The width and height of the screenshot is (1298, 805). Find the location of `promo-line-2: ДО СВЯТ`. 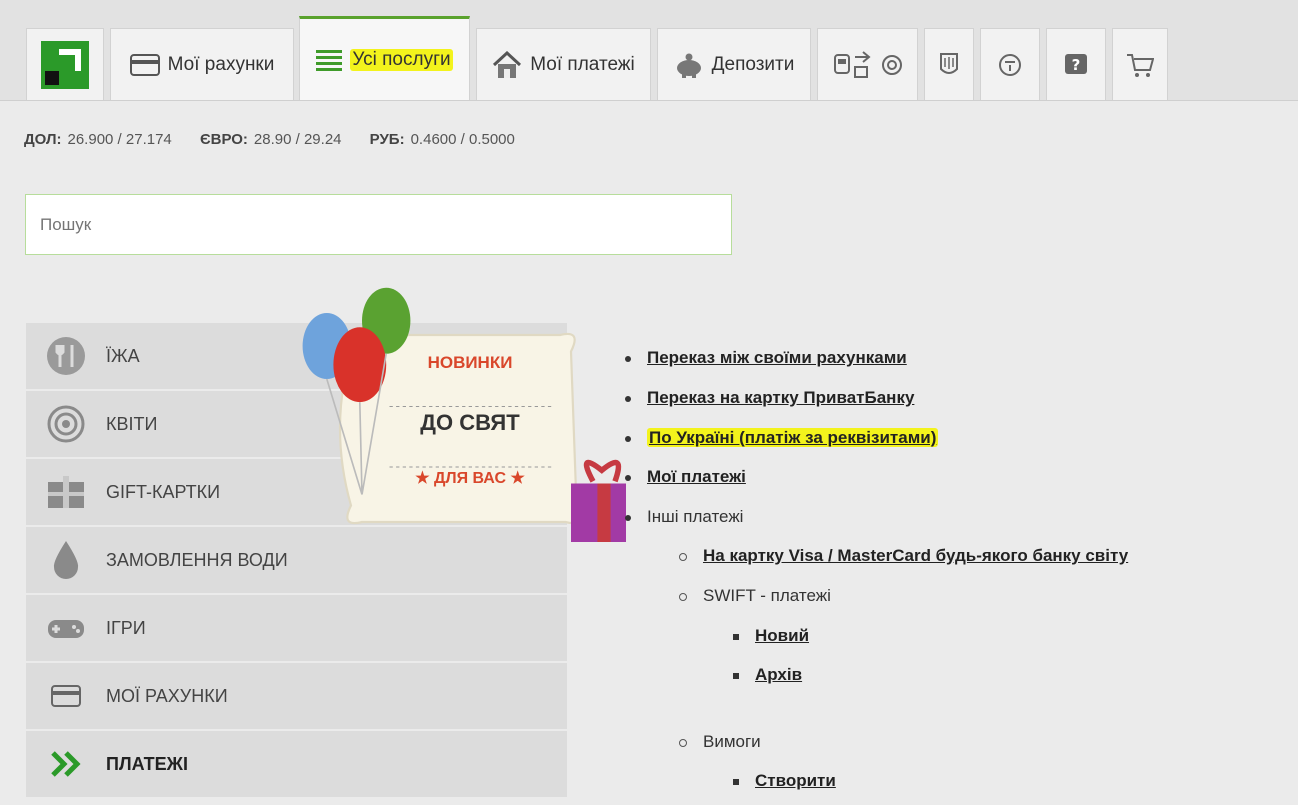

promo-line-2: ДО СВЯТ is located at coordinates (470, 422).